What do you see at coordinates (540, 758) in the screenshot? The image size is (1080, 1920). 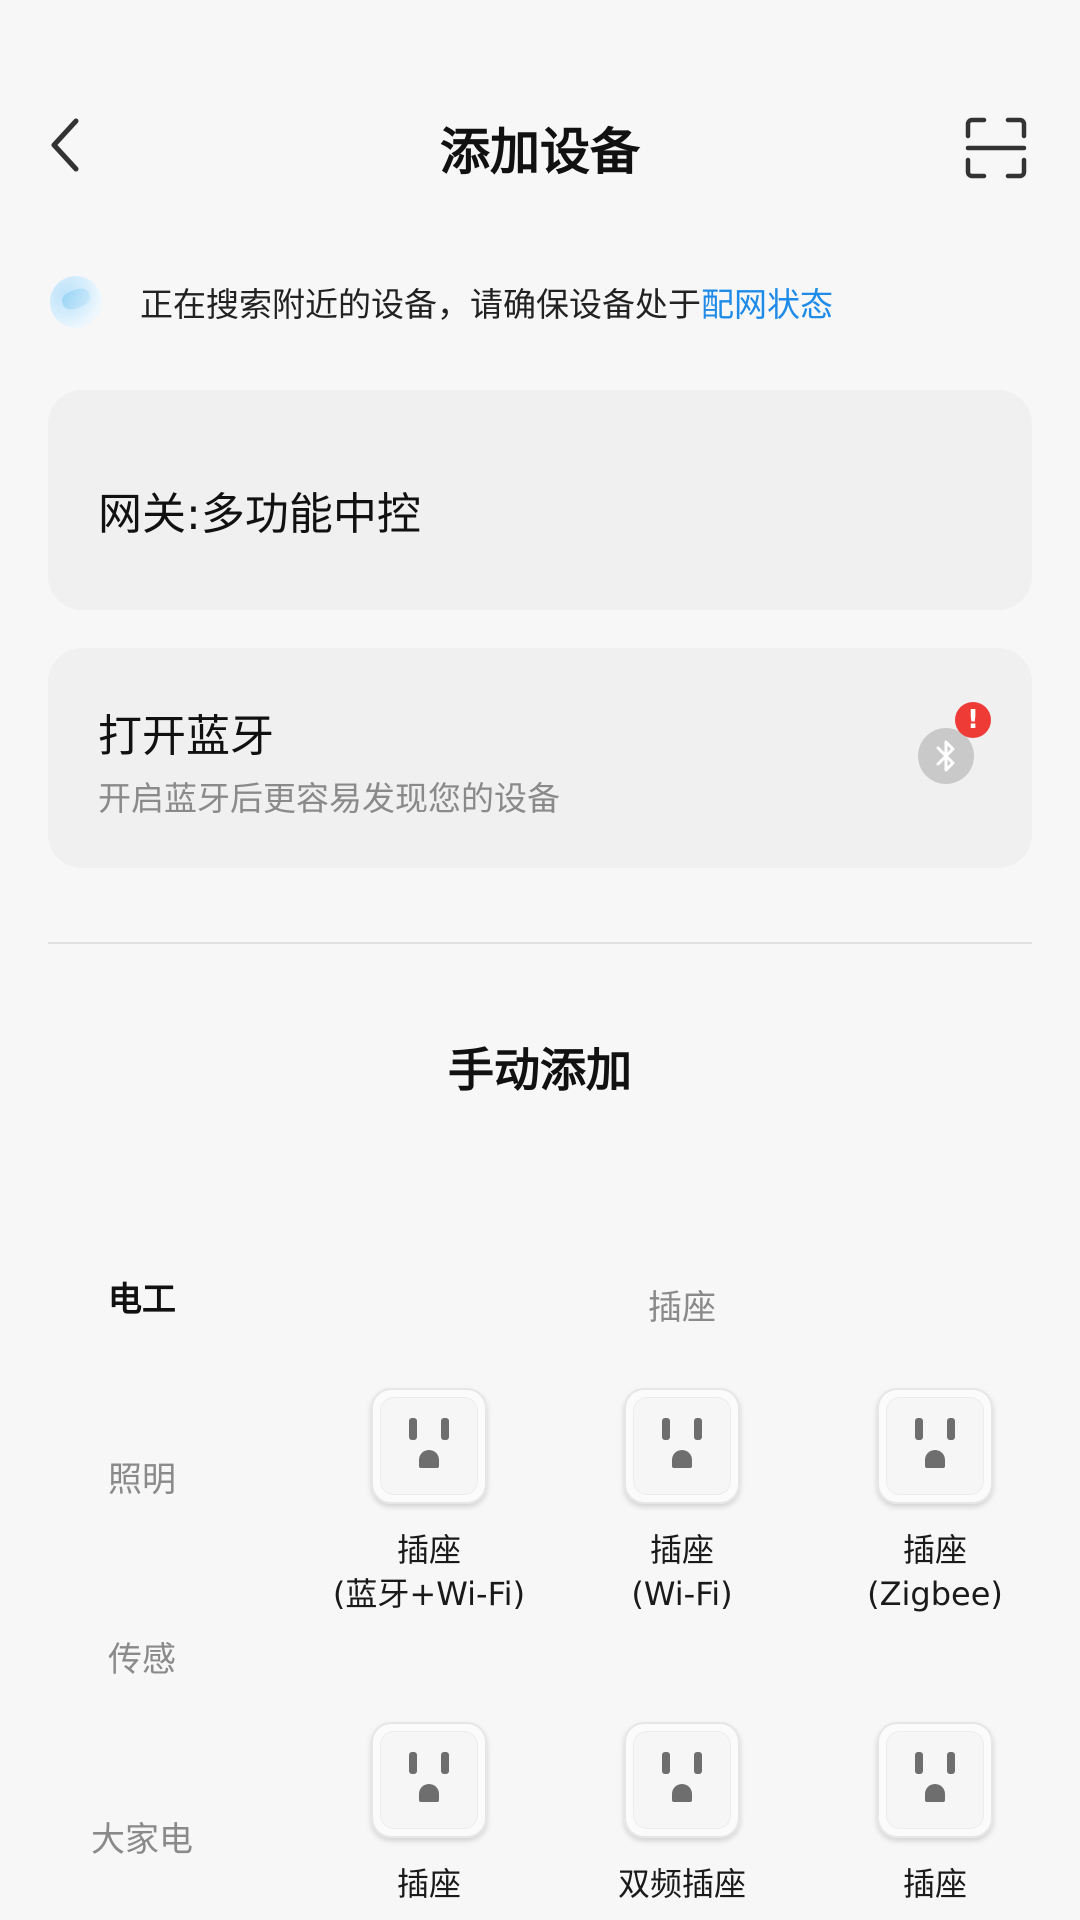 I see `bluetooth-card: 打开蓝牙 开启蓝牙后更容易发现您的设备 !` at bounding box center [540, 758].